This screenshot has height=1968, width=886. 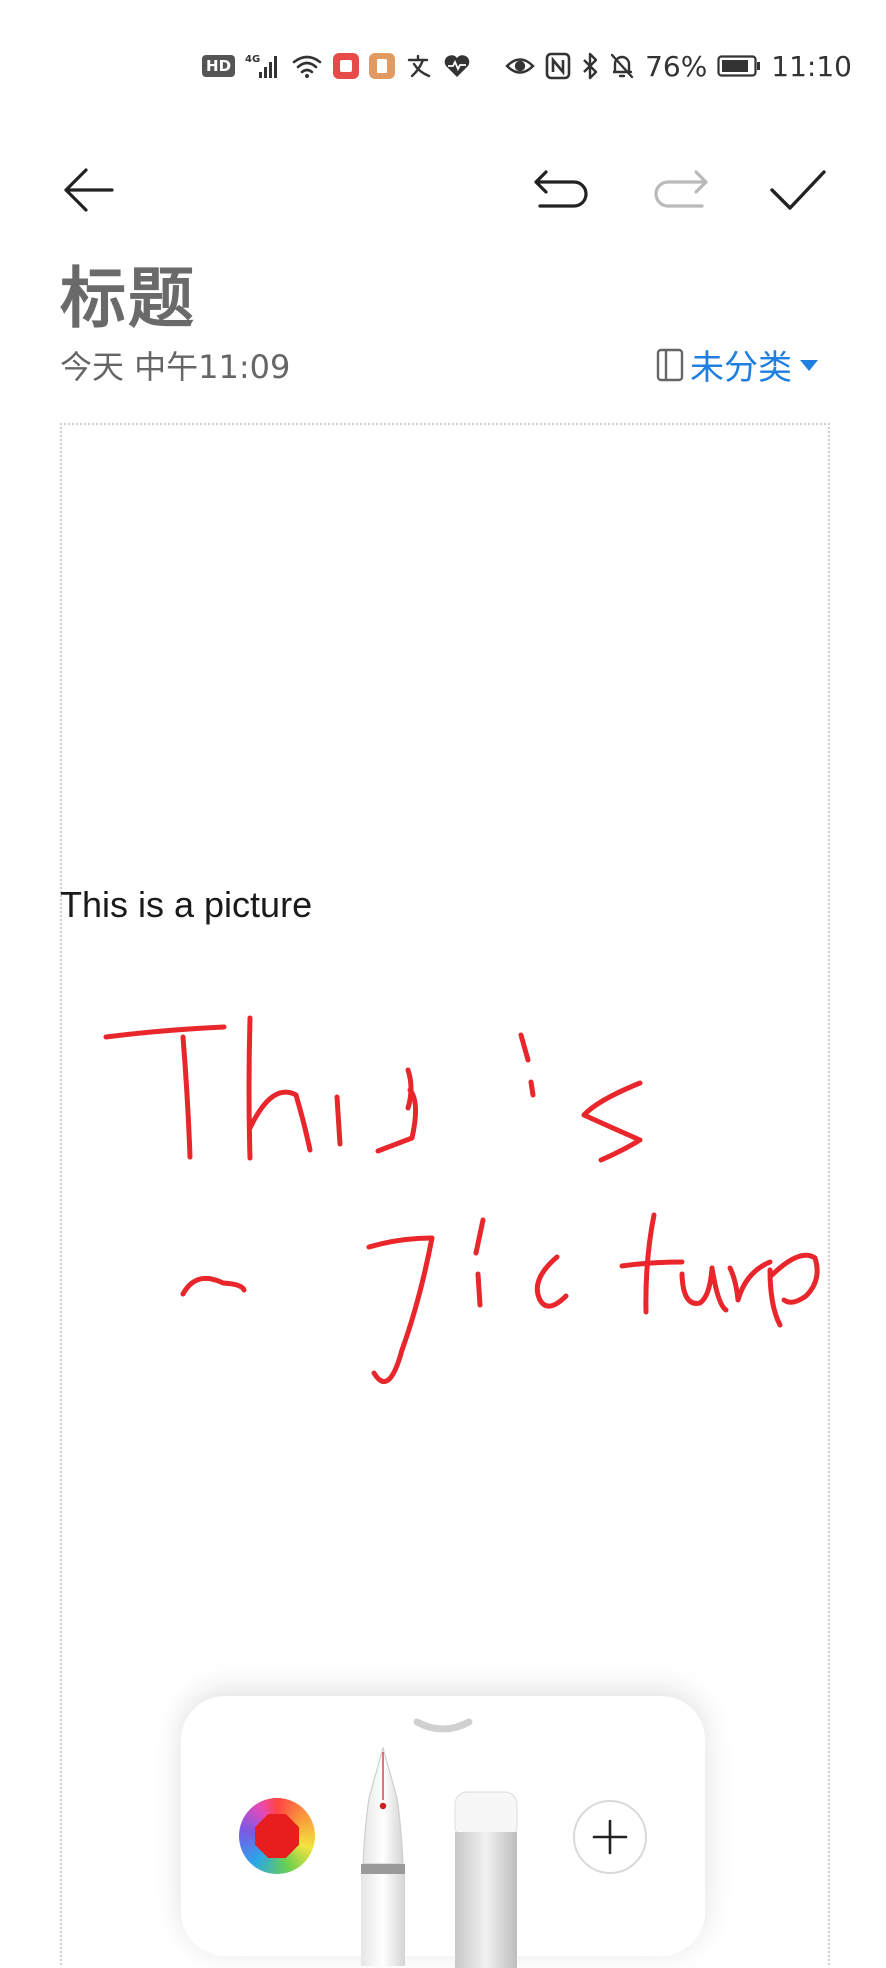 I want to click on selected-color-swatch, so click(x=277, y=1836).